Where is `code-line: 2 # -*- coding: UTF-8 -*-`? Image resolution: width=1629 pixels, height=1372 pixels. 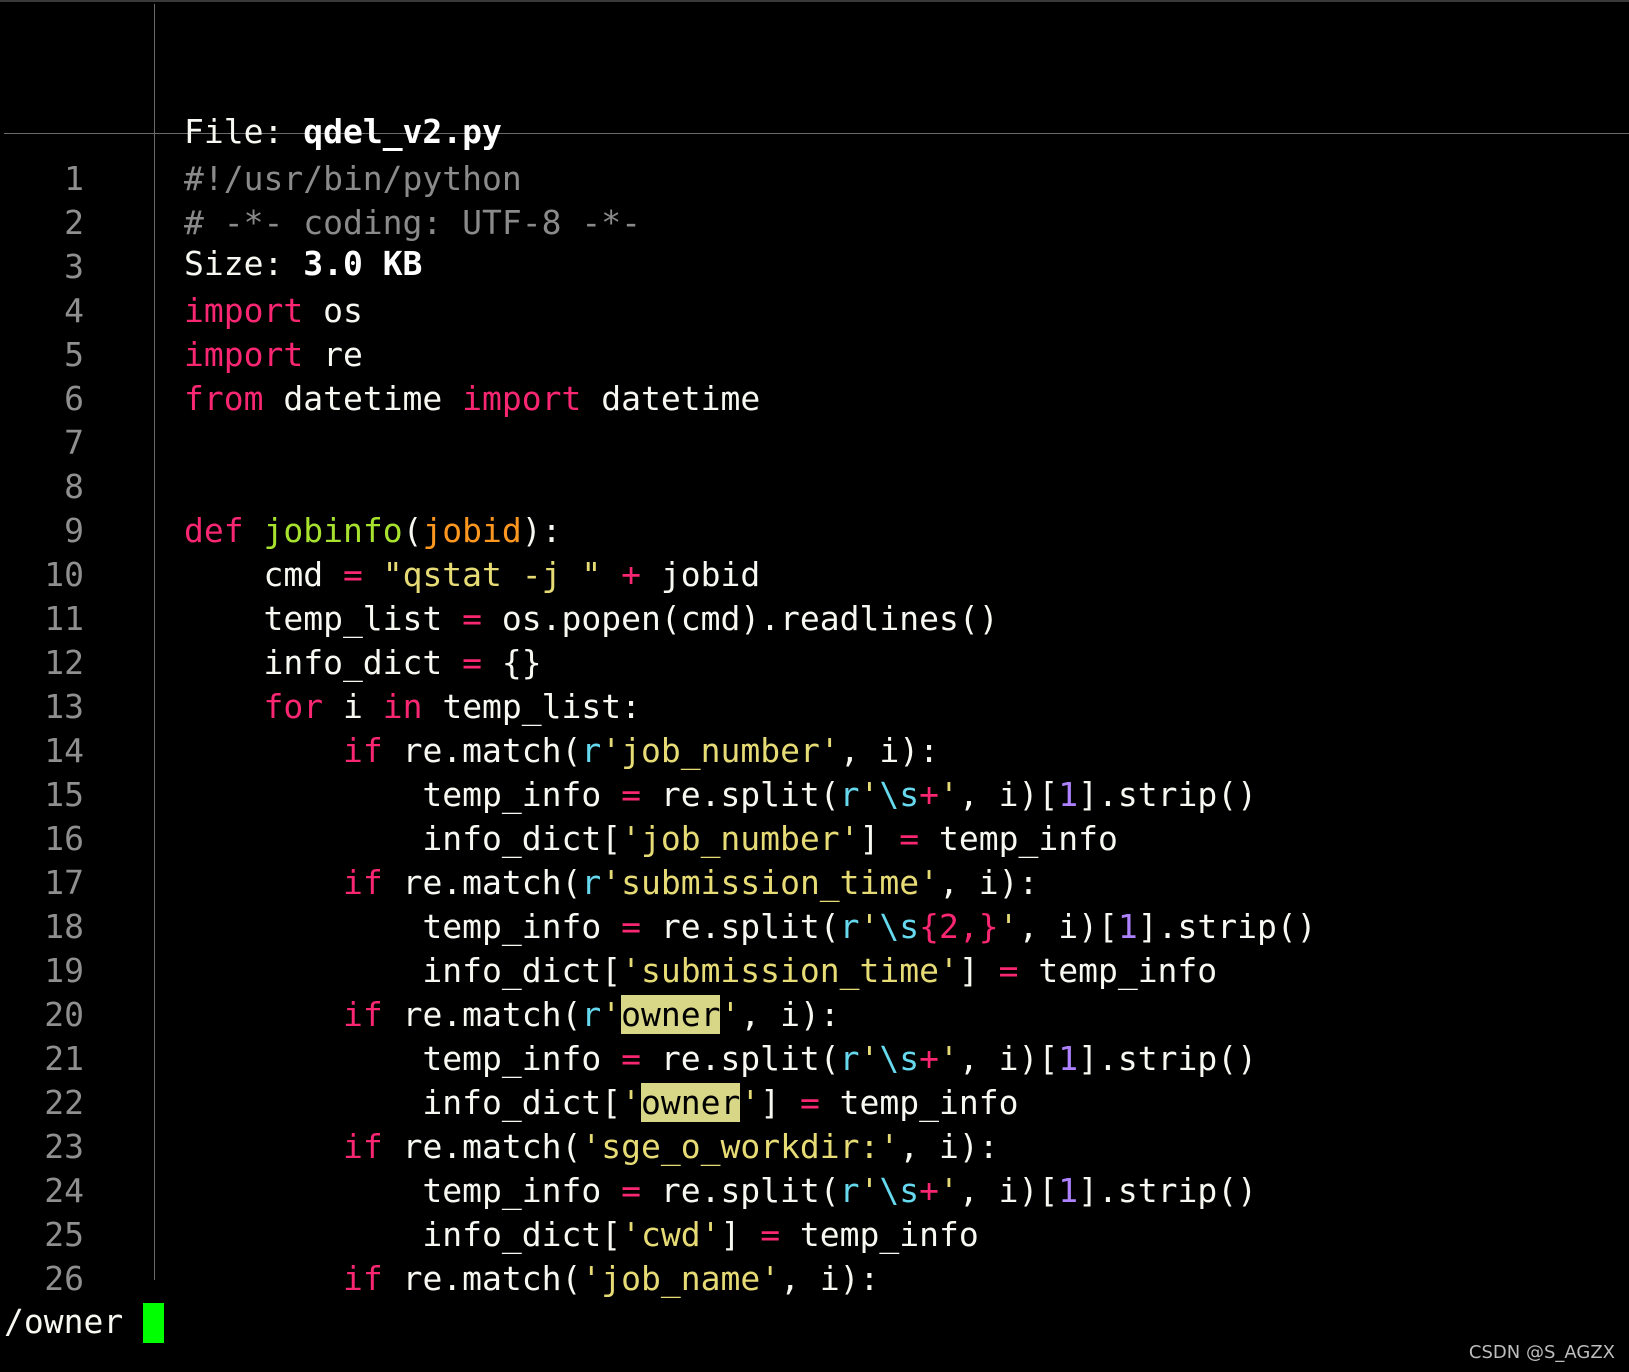
code-line: 2 # -*- coding: UTF-8 -*- is located at coordinates (814, 223).